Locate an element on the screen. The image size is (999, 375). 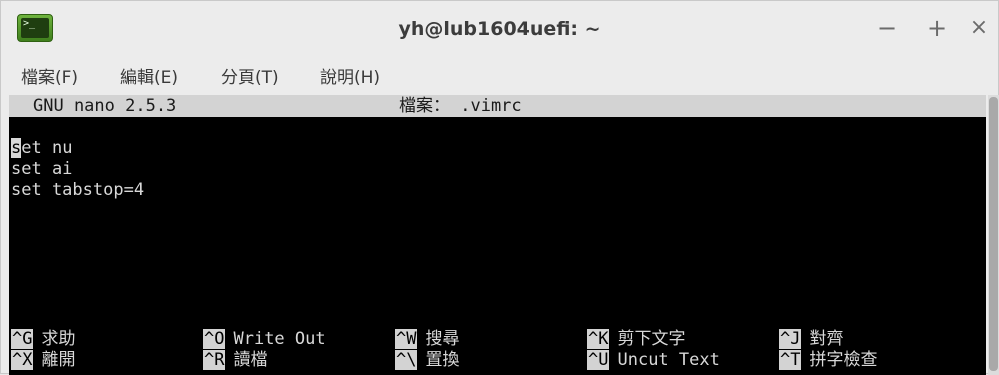
shortcut-label: 求助 is located at coordinates (58, 339).